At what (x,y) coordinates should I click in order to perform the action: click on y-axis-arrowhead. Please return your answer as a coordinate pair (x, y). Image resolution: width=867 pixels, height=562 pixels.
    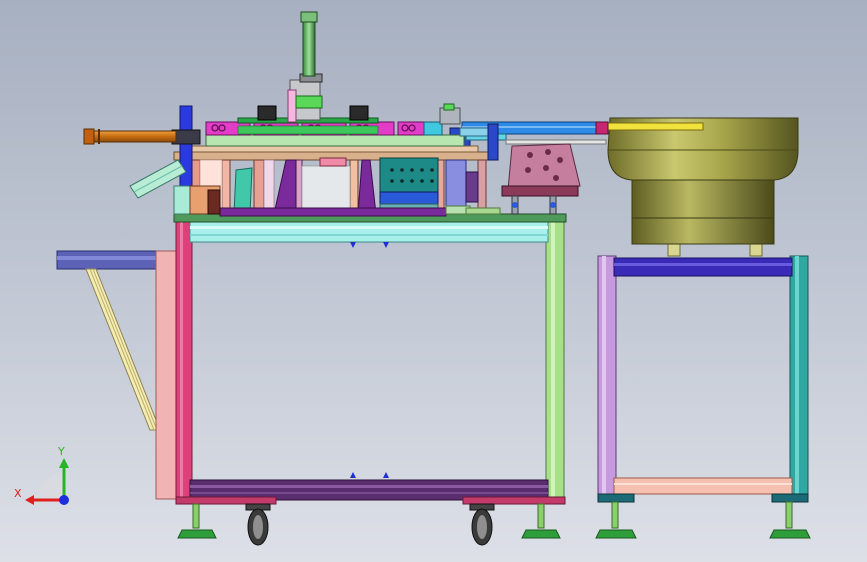
    Looking at the image, I should click on (64, 463).